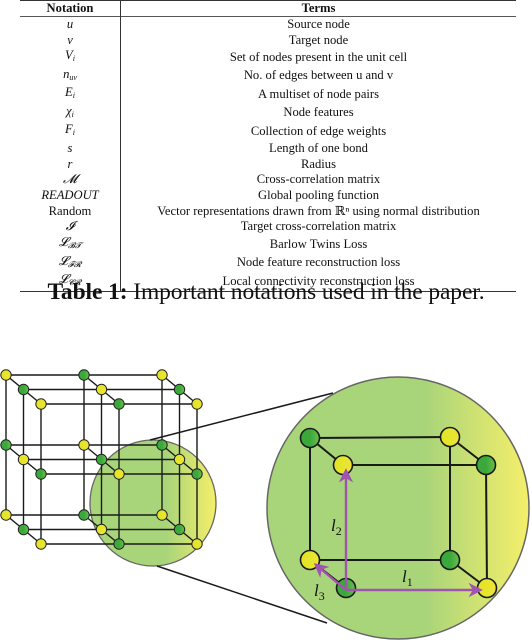  Describe the element at coordinates (70, 180) in the screenshot. I see `notation-cell: 𝓜` at that location.